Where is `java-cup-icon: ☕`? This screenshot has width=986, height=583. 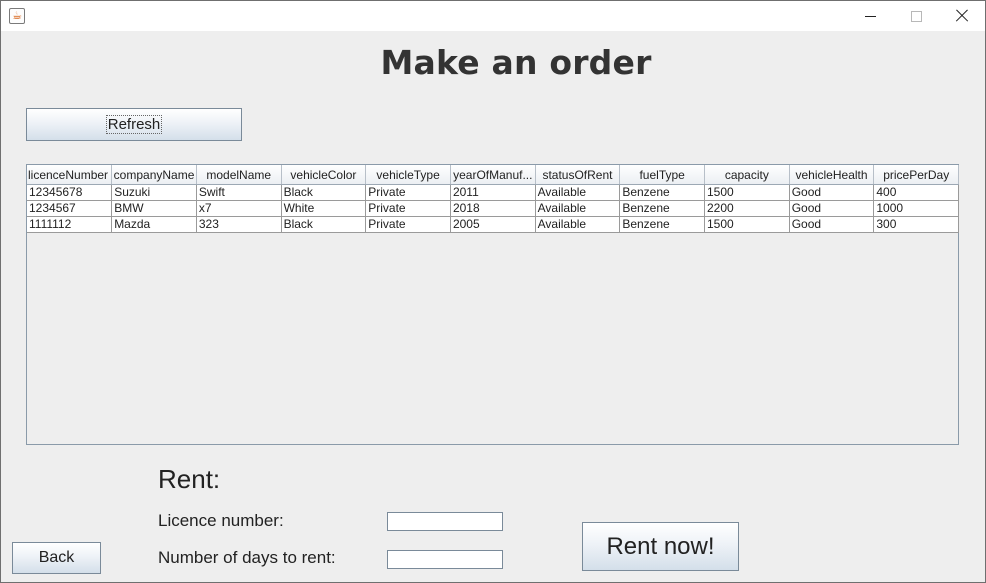 java-cup-icon: ☕ is located at coordinates (17, 16).